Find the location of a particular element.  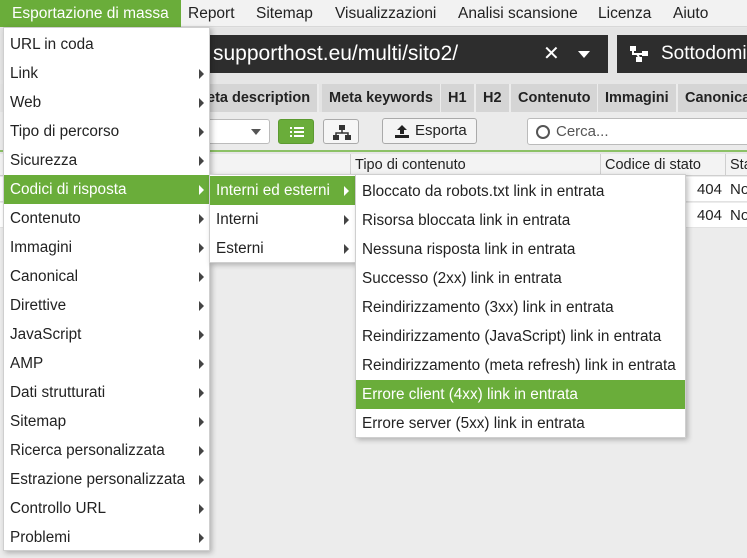

menu-item-sitemap: Sitemap is located at coordinates (106, 421).